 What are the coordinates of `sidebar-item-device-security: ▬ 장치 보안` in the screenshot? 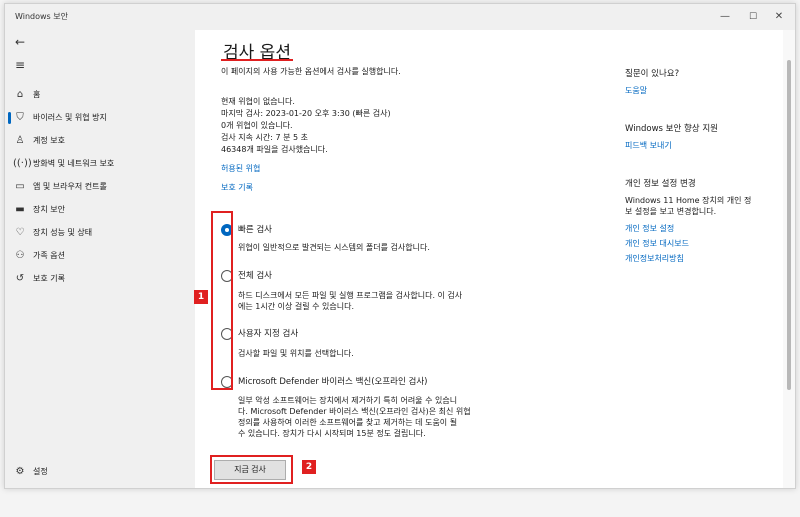 It's located at (100, 210).